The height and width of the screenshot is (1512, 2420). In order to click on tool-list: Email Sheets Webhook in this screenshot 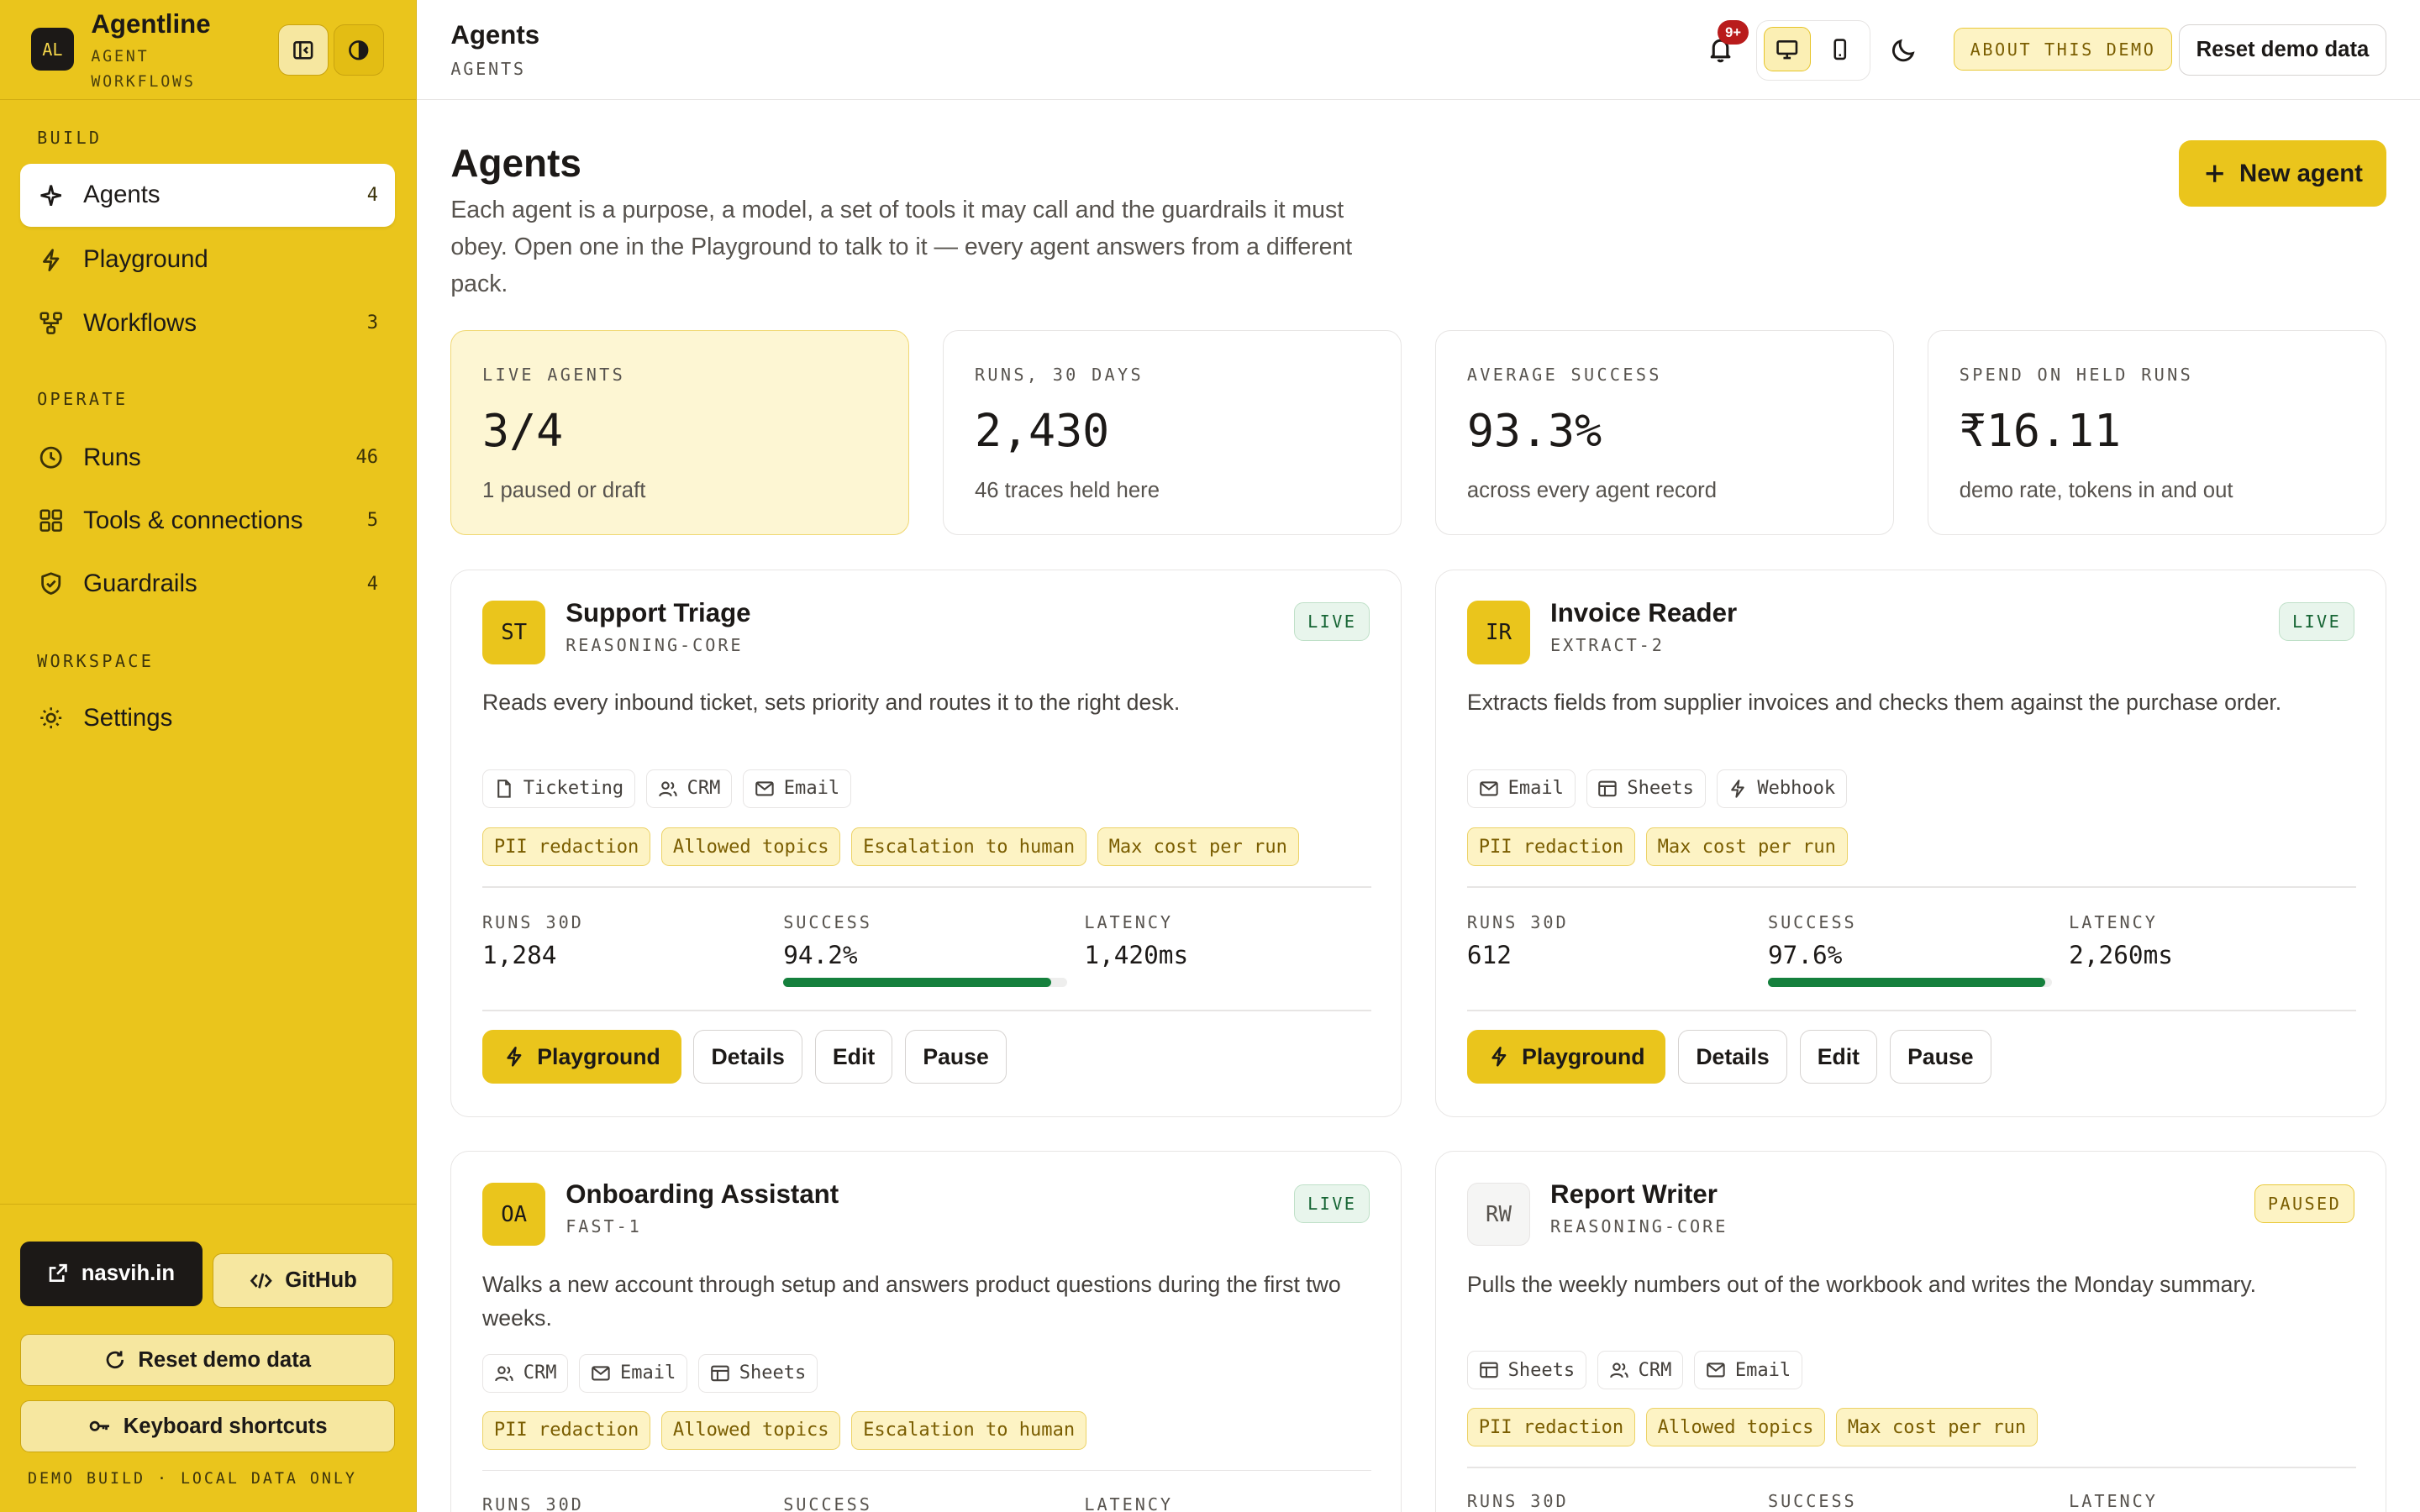, I will do `click(1657, 788)`.